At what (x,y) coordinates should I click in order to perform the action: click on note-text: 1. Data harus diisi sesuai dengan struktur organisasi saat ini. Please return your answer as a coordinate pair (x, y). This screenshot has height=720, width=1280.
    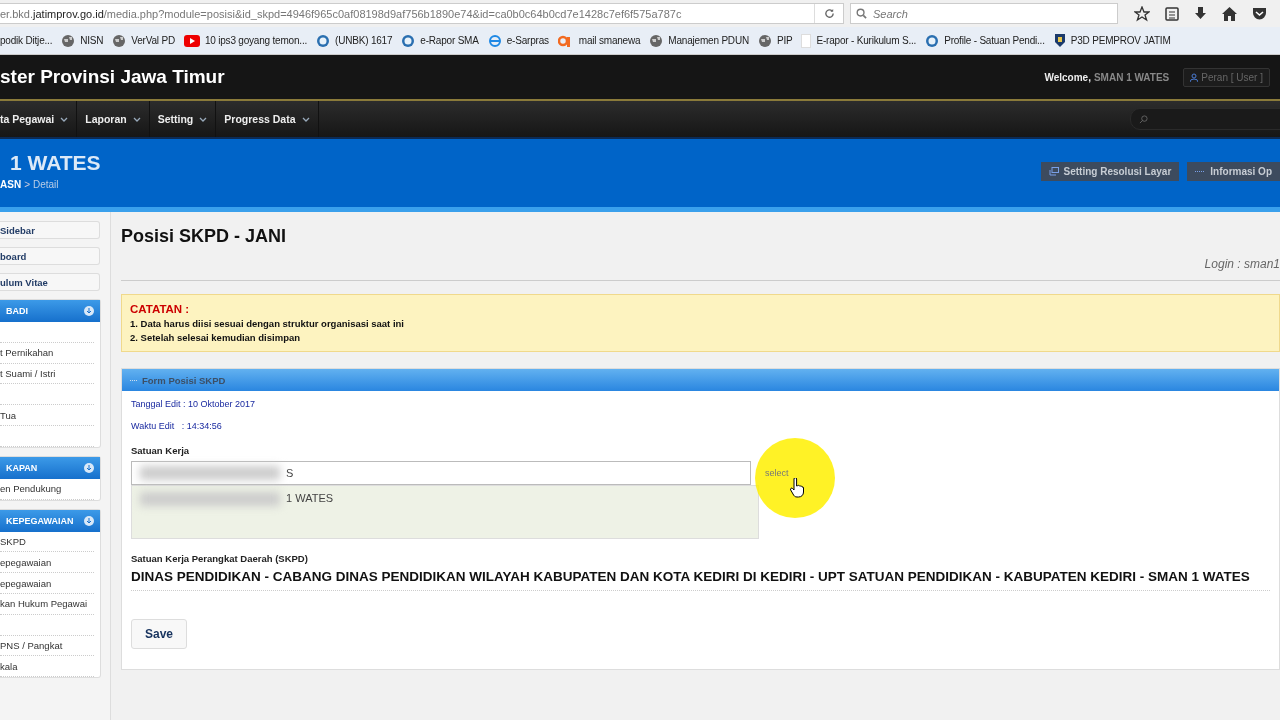
    Looking at the image, I should click on (267, 323).